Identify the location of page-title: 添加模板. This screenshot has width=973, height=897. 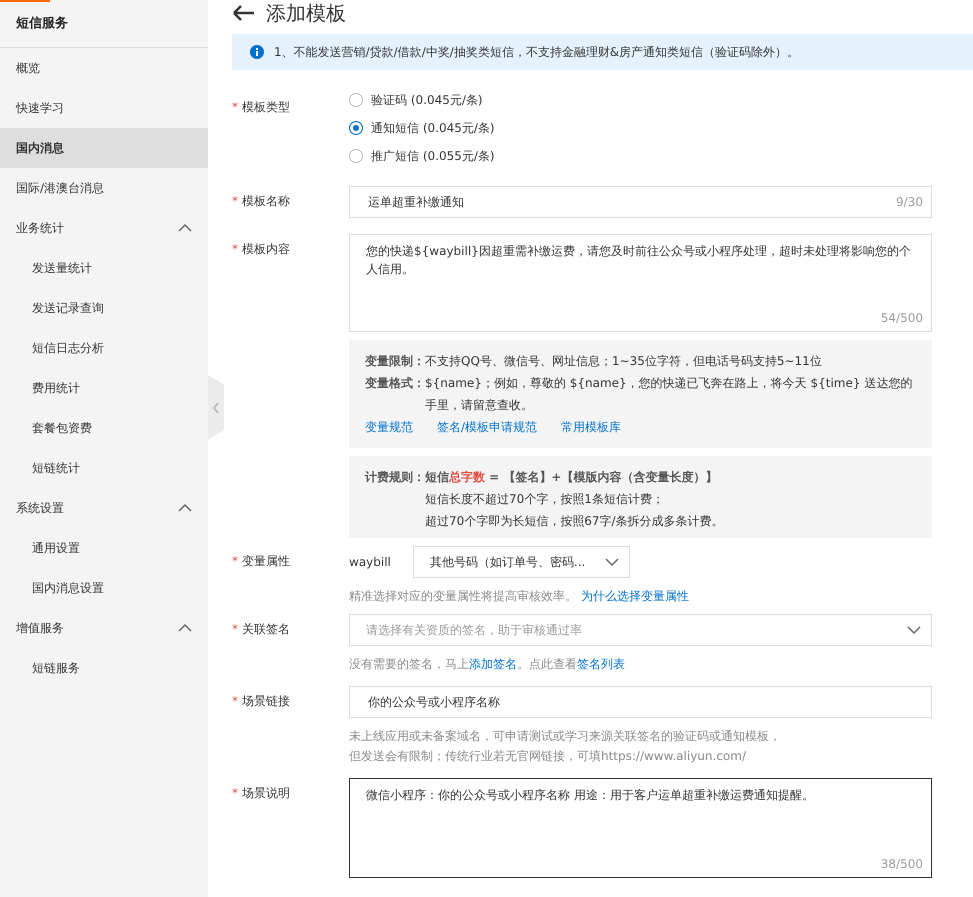
(306, 13).